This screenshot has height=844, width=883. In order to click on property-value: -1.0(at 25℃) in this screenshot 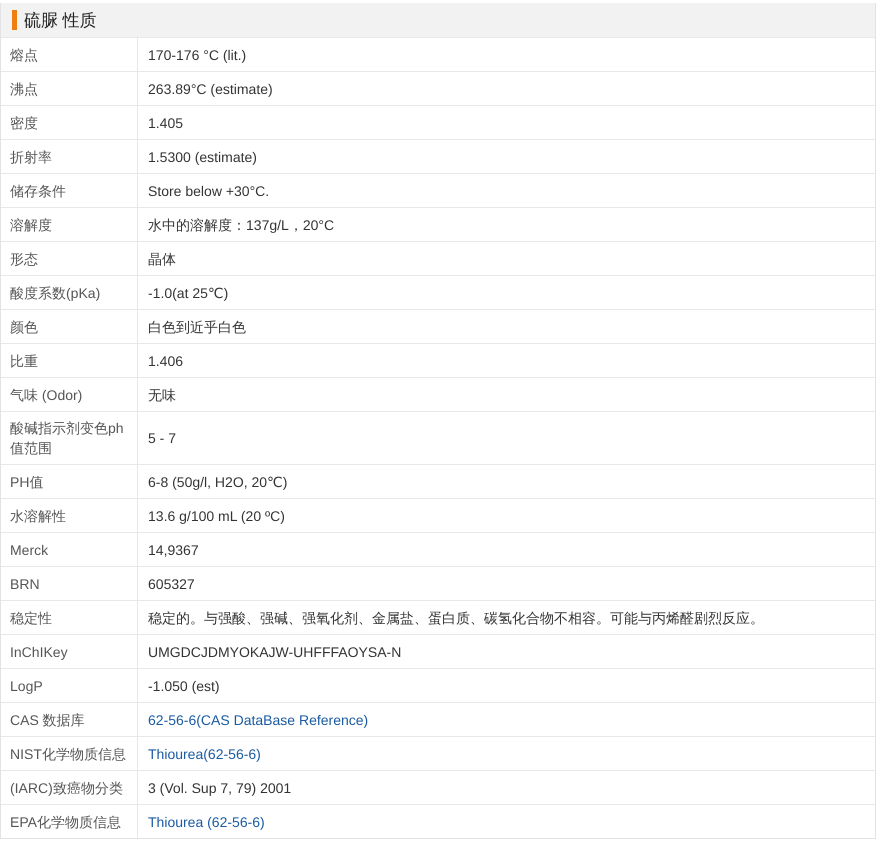, I will do `click(188, 293)`.